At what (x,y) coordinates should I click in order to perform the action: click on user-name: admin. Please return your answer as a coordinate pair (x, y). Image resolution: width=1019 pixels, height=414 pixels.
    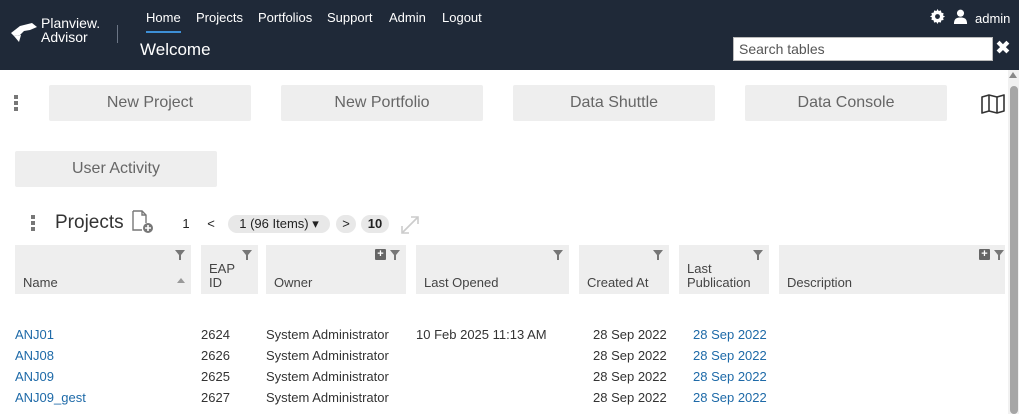
    Looking at the image, I should click on (992, 18).